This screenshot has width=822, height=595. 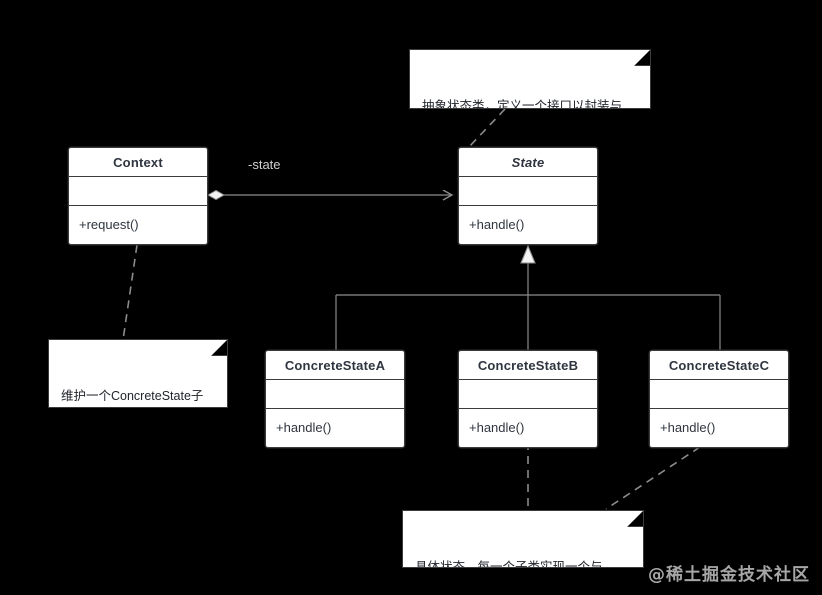 I want to click on class-operation-b-handle: +handle(), so click(x=497, y=427).